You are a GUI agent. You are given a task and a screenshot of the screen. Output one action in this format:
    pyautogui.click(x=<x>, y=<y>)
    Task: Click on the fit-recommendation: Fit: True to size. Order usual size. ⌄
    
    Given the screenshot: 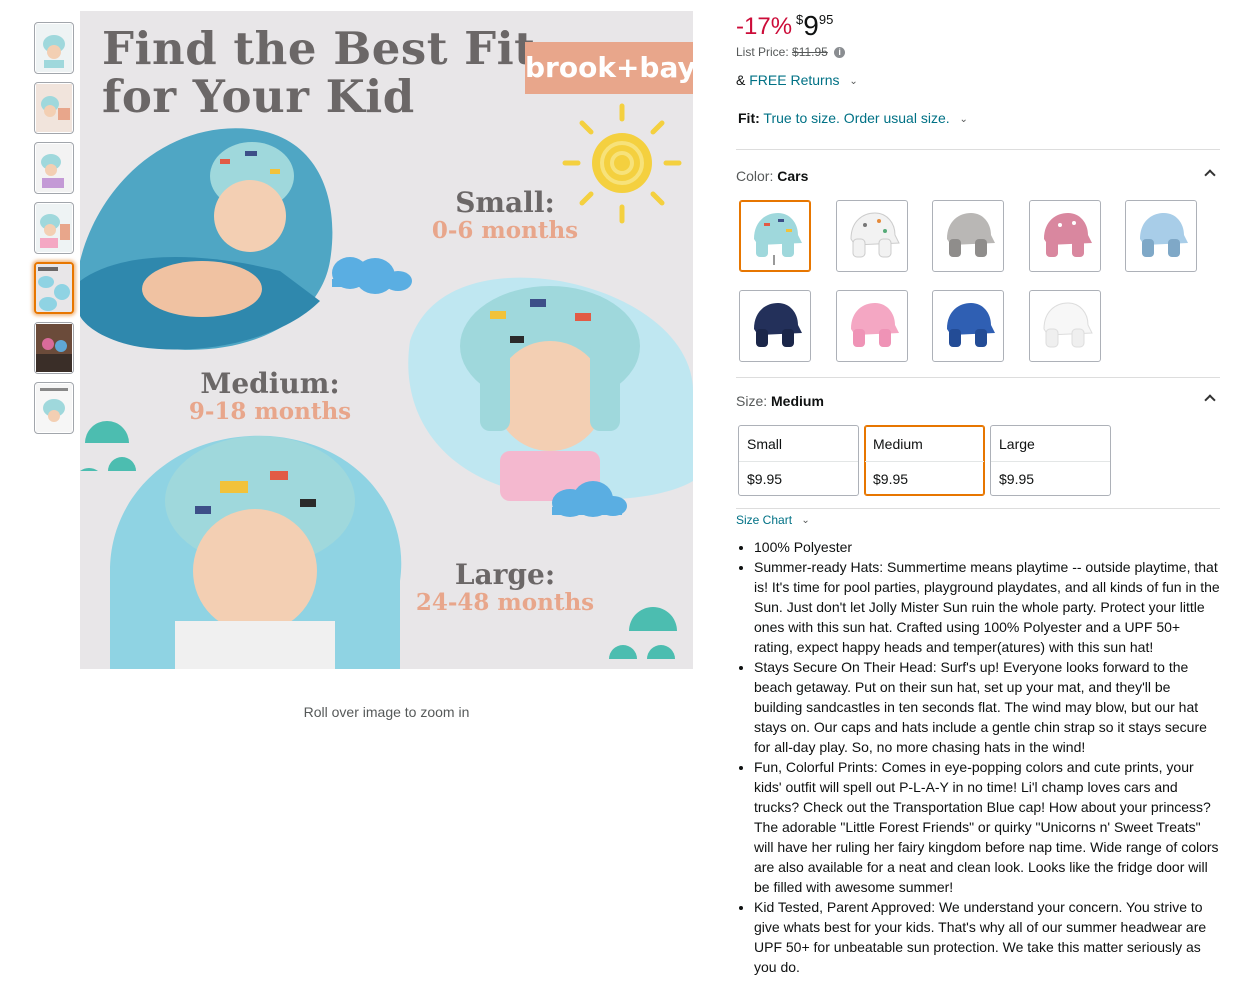 What is the action you would take?
    pyautogui.click(x=853, y=118)
    